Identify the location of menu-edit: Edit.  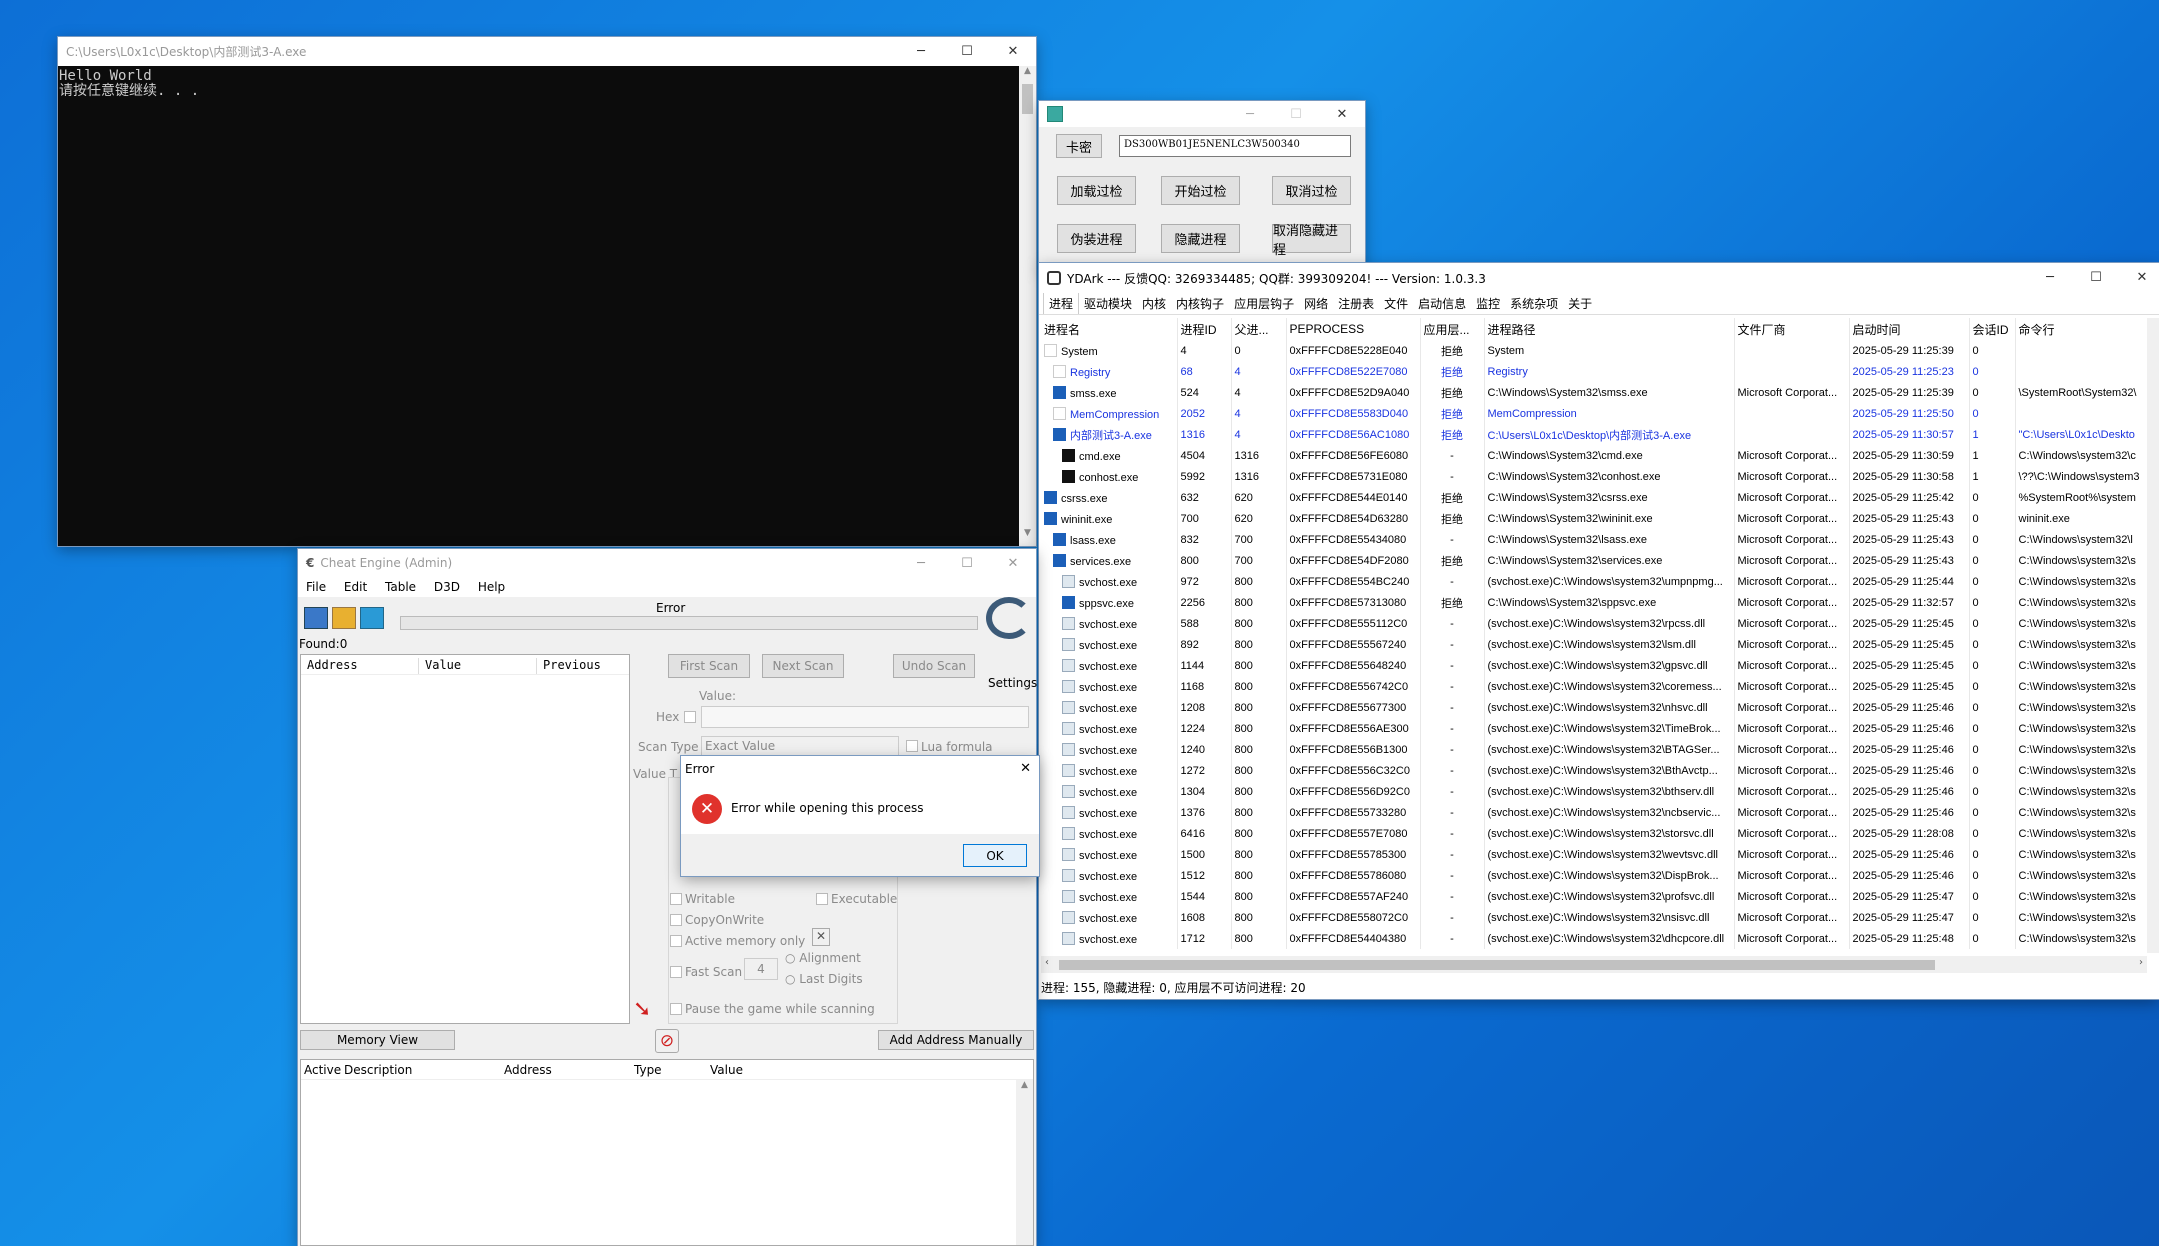
(355, 587).